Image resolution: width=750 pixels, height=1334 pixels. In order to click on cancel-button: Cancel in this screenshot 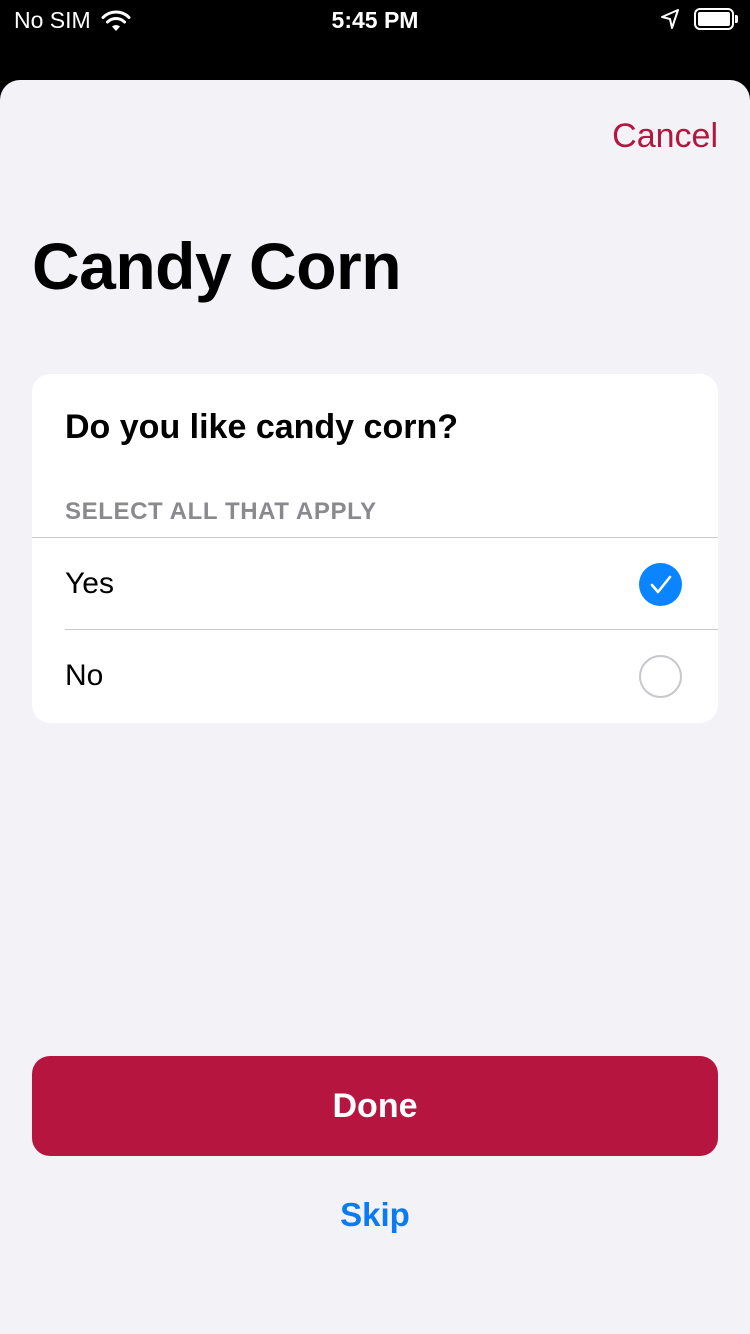, I will do `click(665, 136)`.